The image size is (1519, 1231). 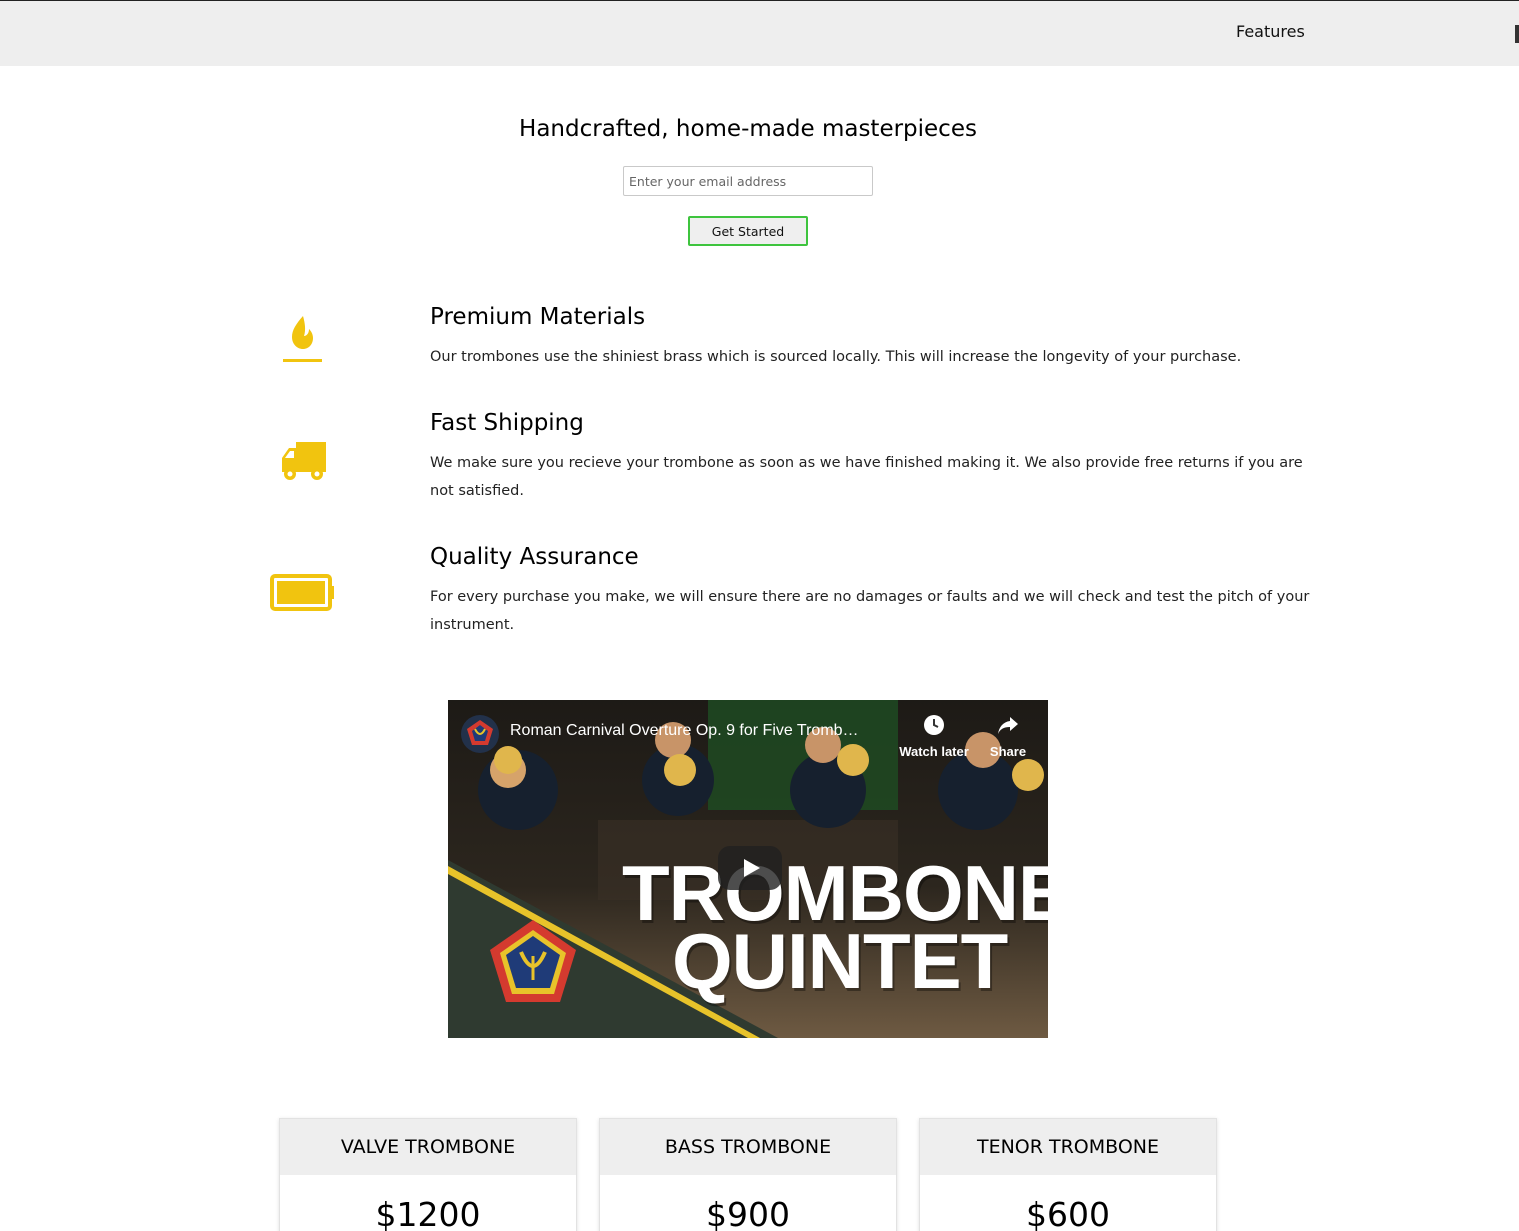 What do you see at coordinates (1270, 31) in the screenshot?
I see `nav-link-features: Features` at bounding box center [1270, 31].